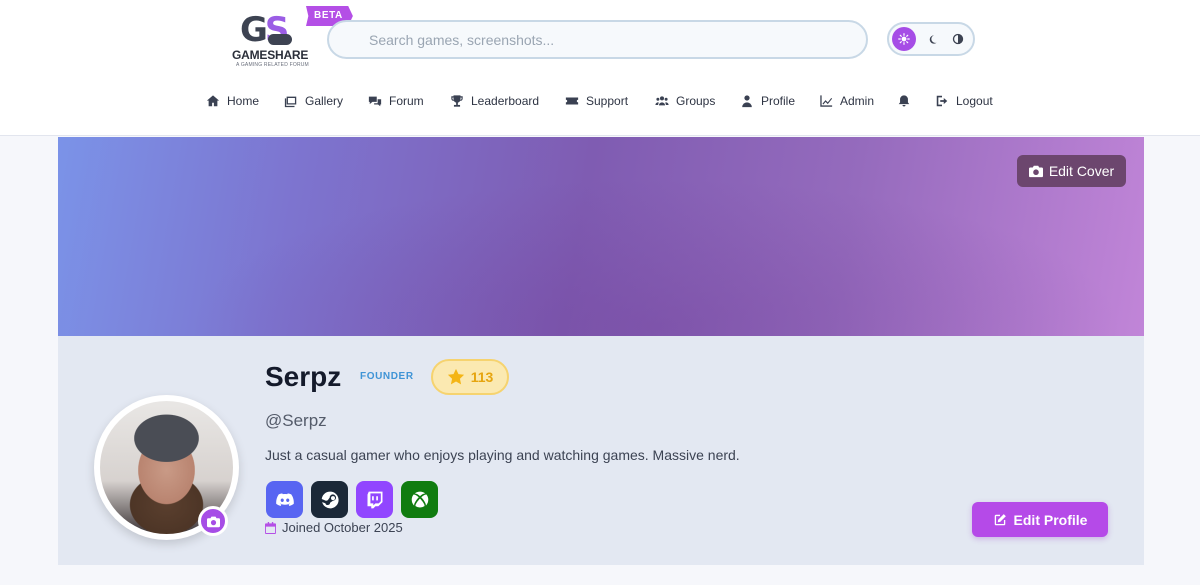 This screenshot has width=1200, height=585. Describe the element at coordinates (904, 39) in the screenshot. I see `sun-icon` at that location.